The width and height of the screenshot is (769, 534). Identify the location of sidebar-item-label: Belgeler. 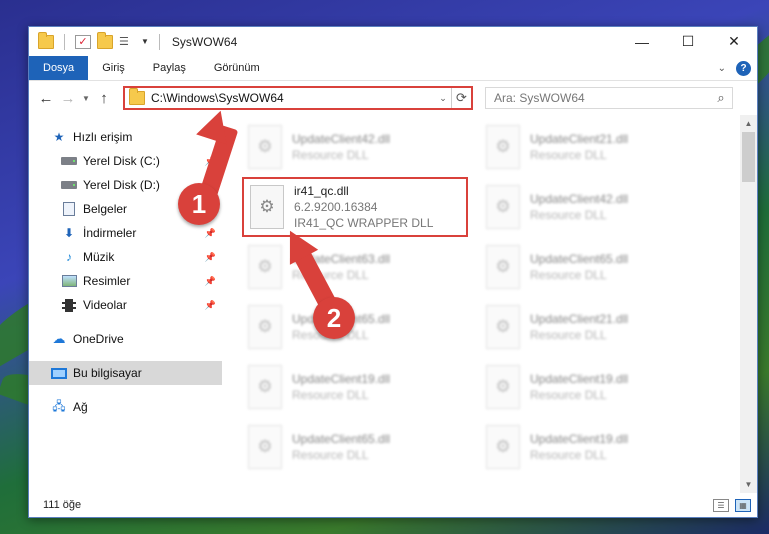
(105, 209).